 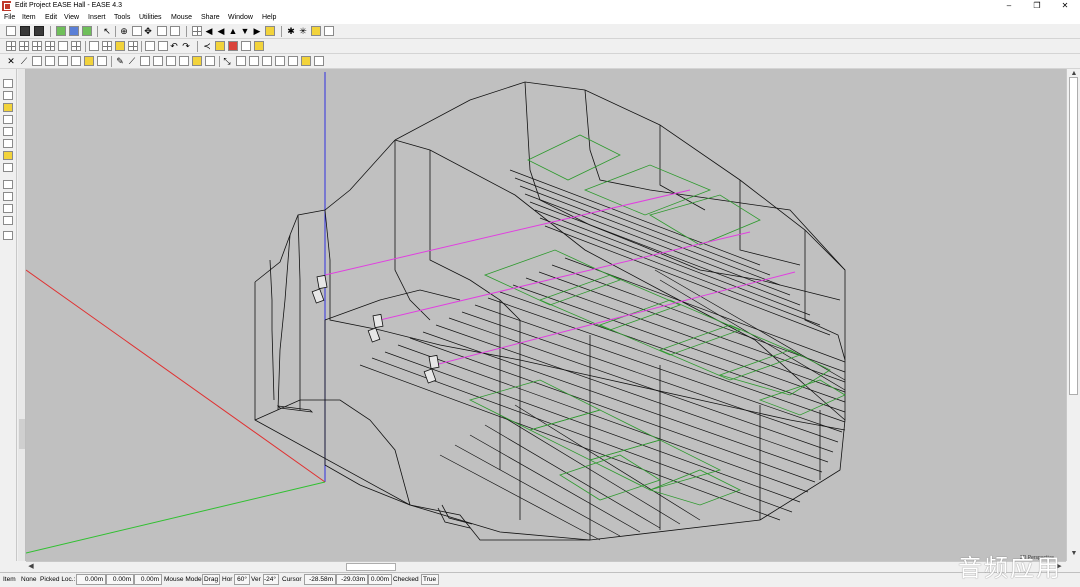 What do you see at coordinates (31, 567) in the screenshot?
I see `scroll-left-icon: ◀` at bounding box center [31, 567].